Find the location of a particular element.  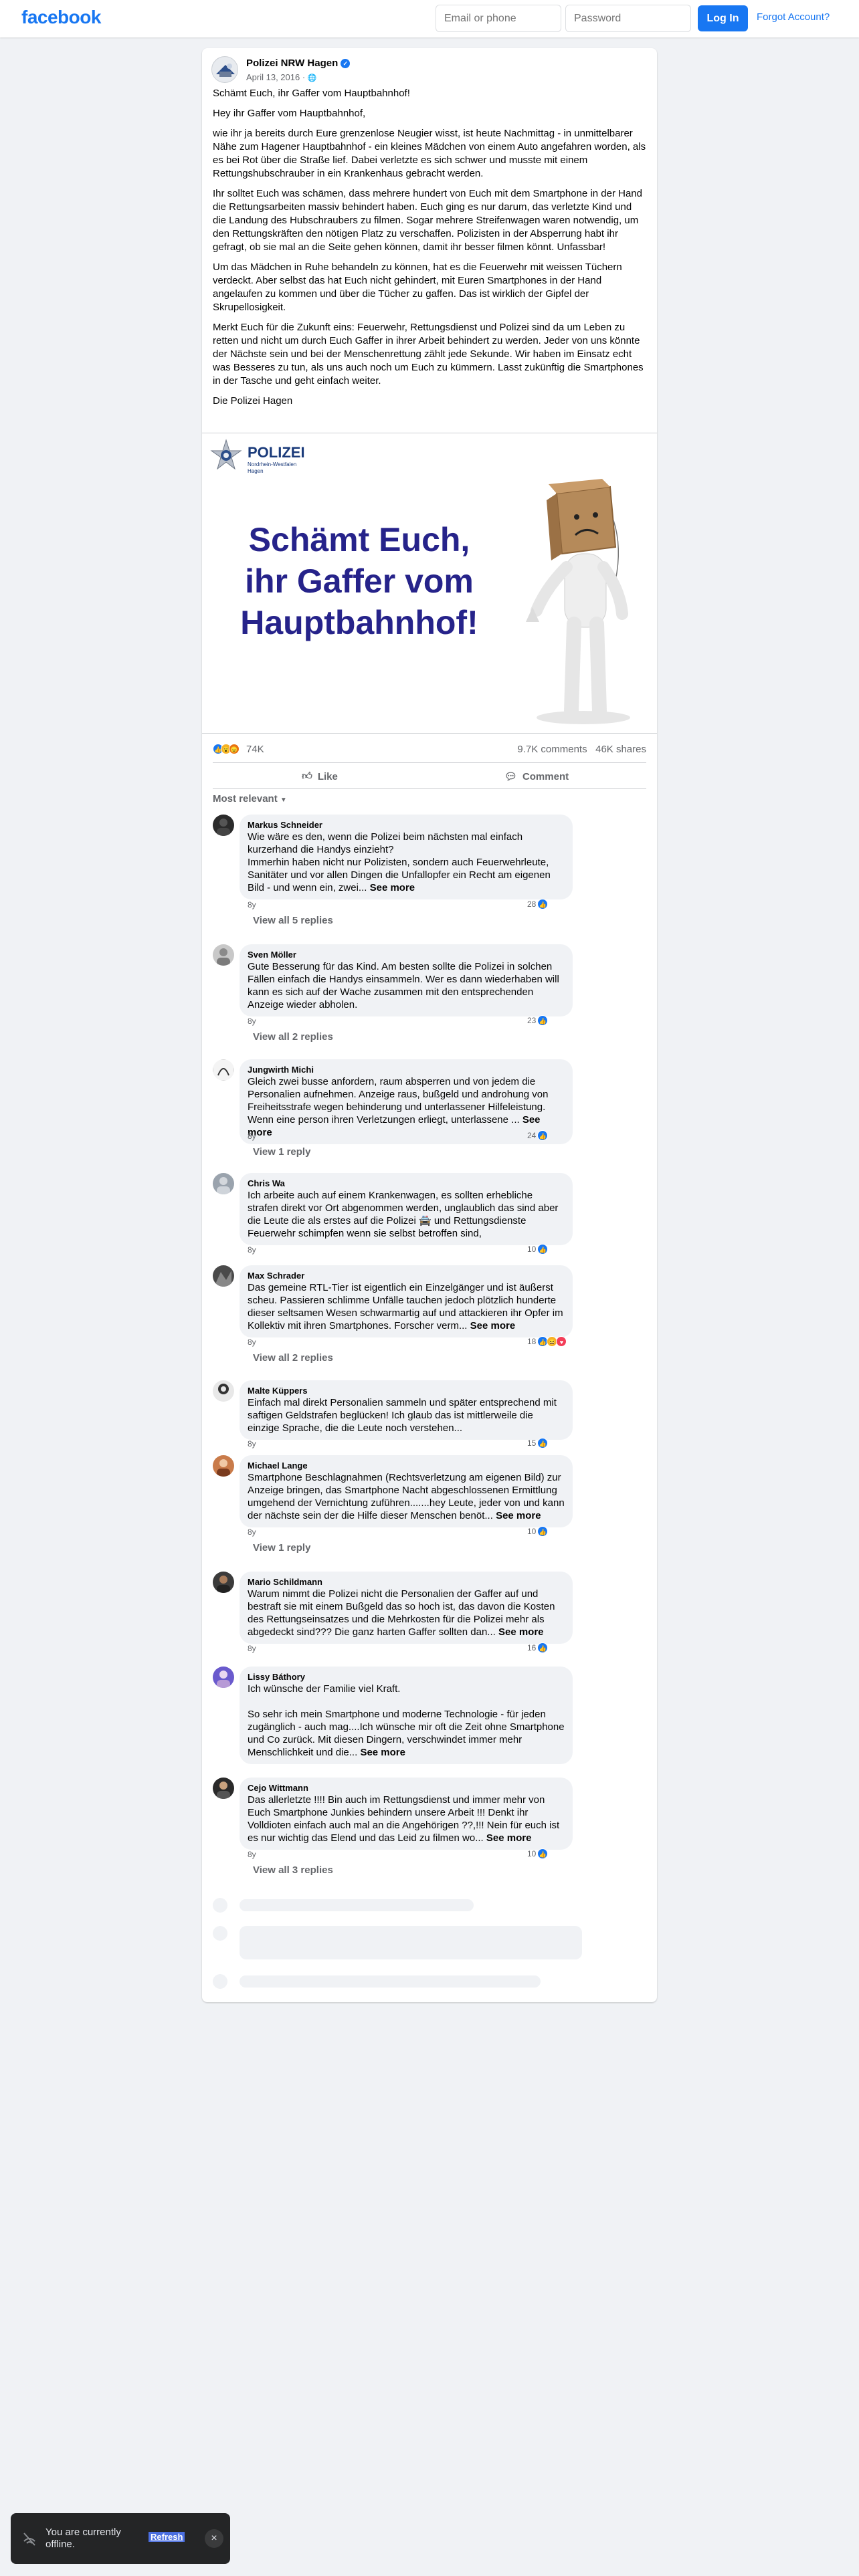

comment-reactions: 28 👍 is located at coordinates (538, 904).